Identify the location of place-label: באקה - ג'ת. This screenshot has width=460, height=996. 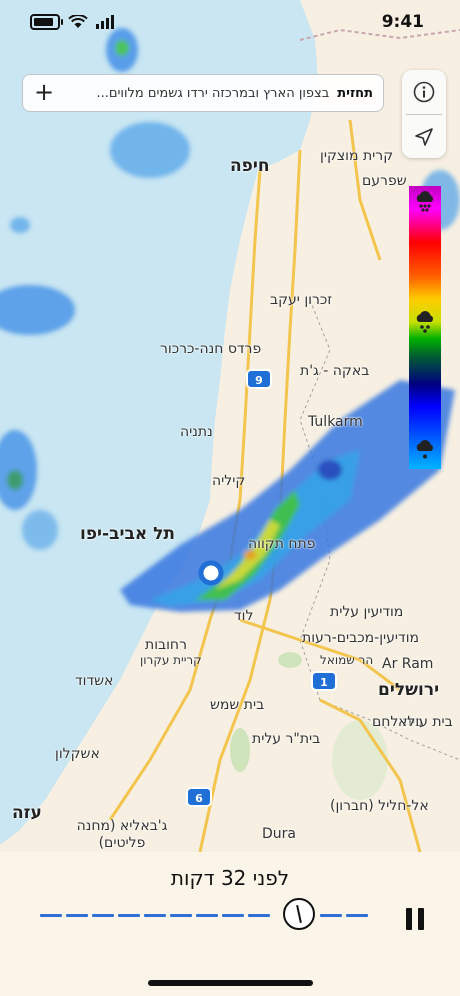
(335, 371).